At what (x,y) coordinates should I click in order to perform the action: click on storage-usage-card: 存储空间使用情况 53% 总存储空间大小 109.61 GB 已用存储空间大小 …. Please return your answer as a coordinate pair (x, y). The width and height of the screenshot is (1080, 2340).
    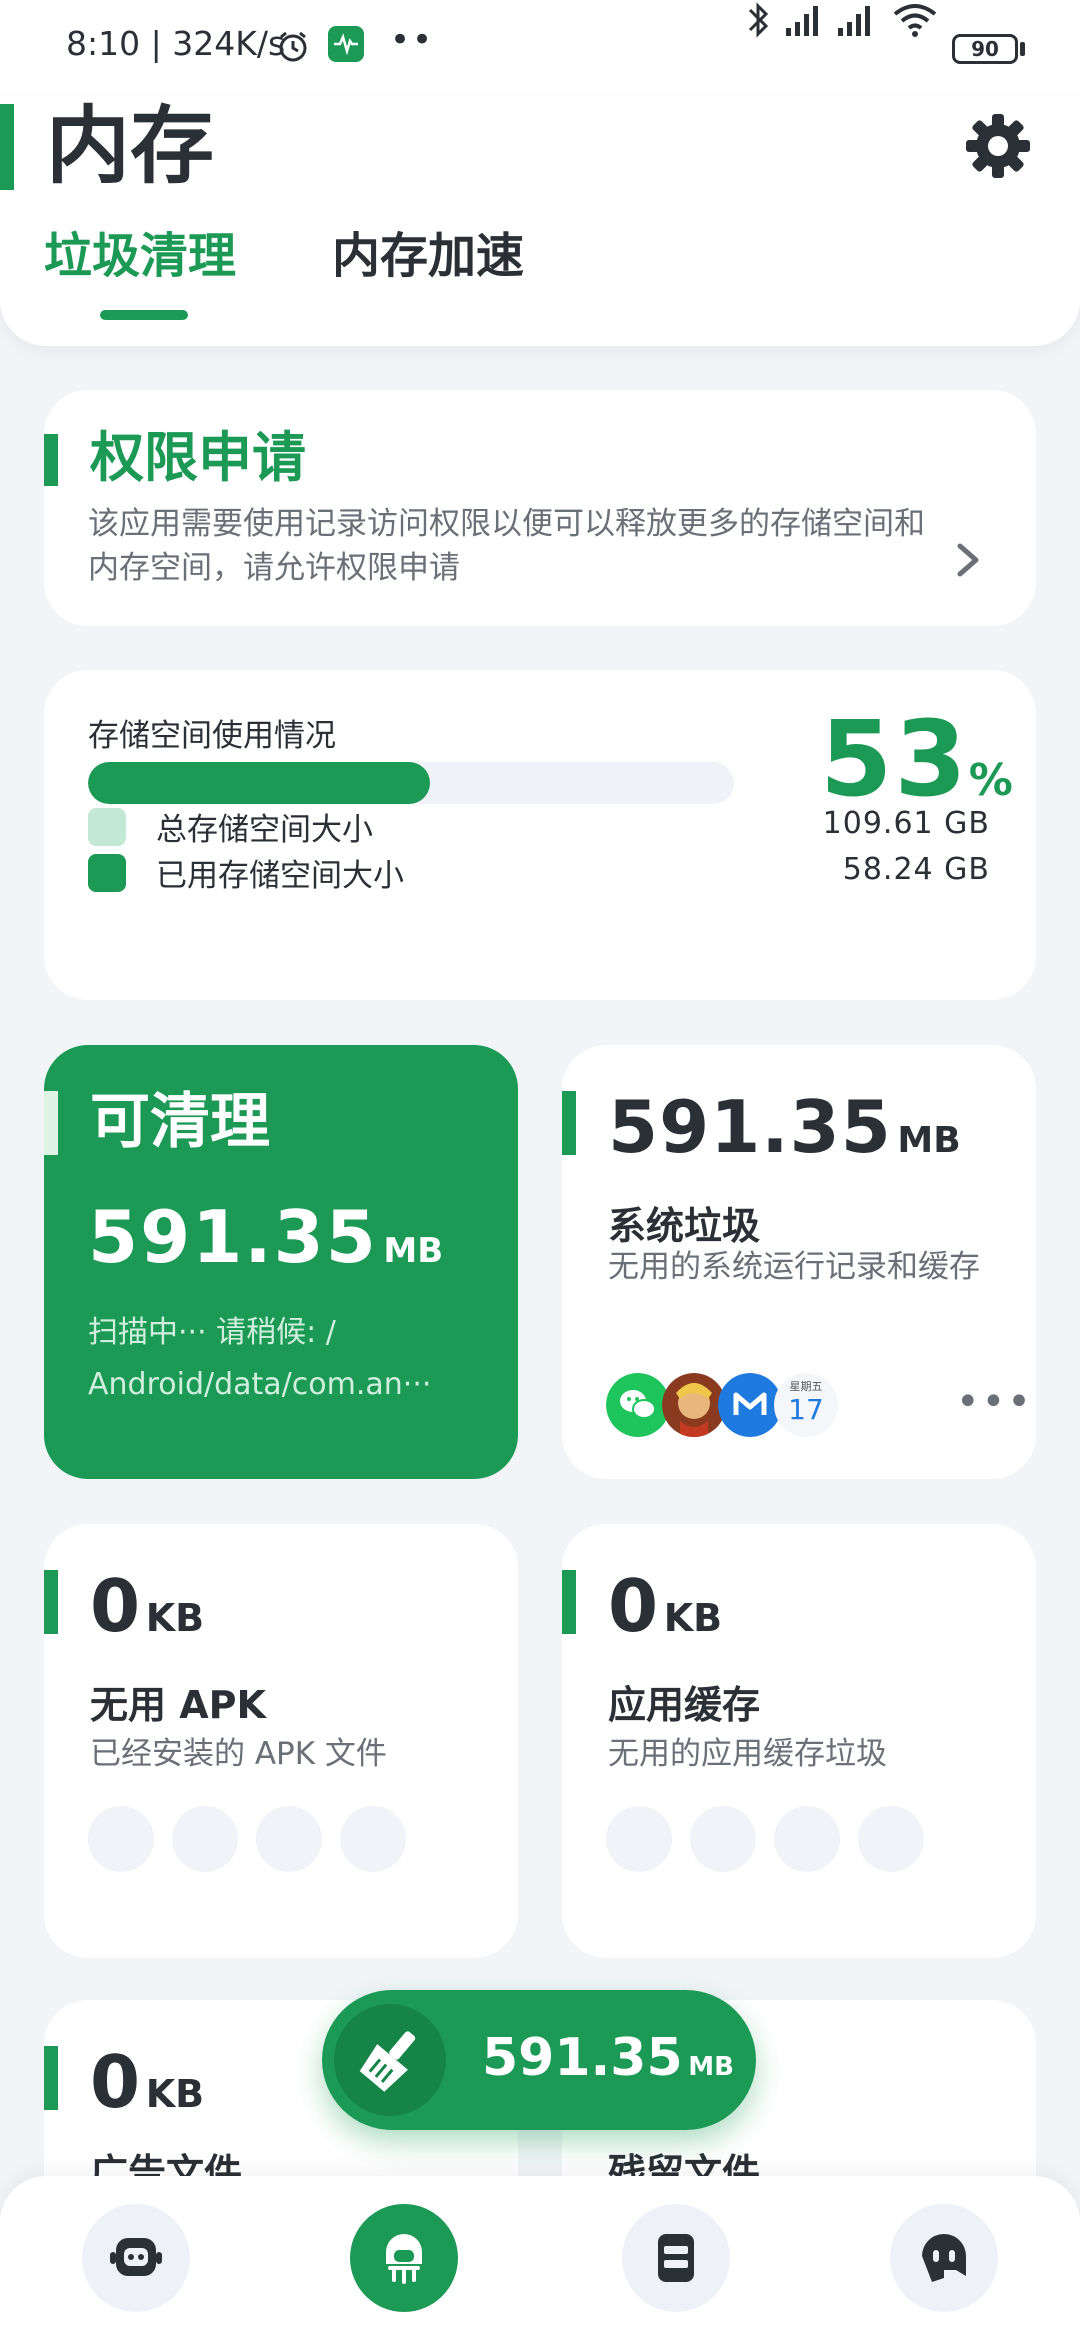
    Looking at the image, I should click on (540, 835).